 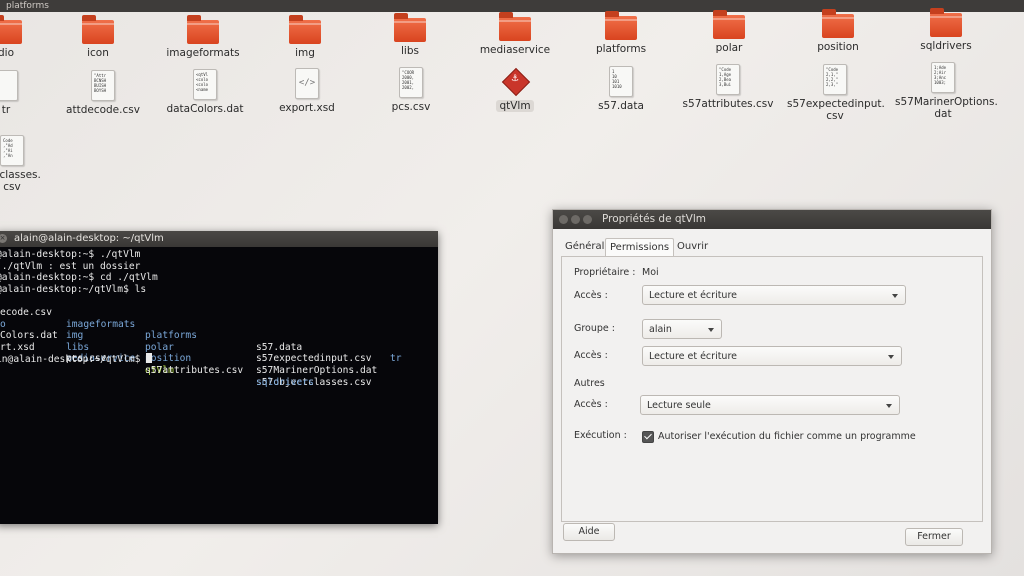 I want to click on file-item-selected: ⚓ qtVlm, so click(x=515, y=90).